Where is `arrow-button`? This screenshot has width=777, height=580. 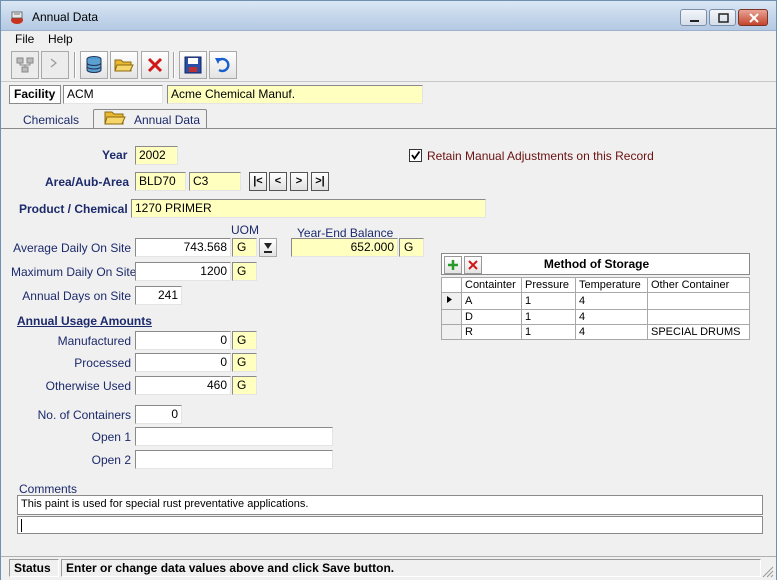
arrow-button is located at coordinates (55, 65).